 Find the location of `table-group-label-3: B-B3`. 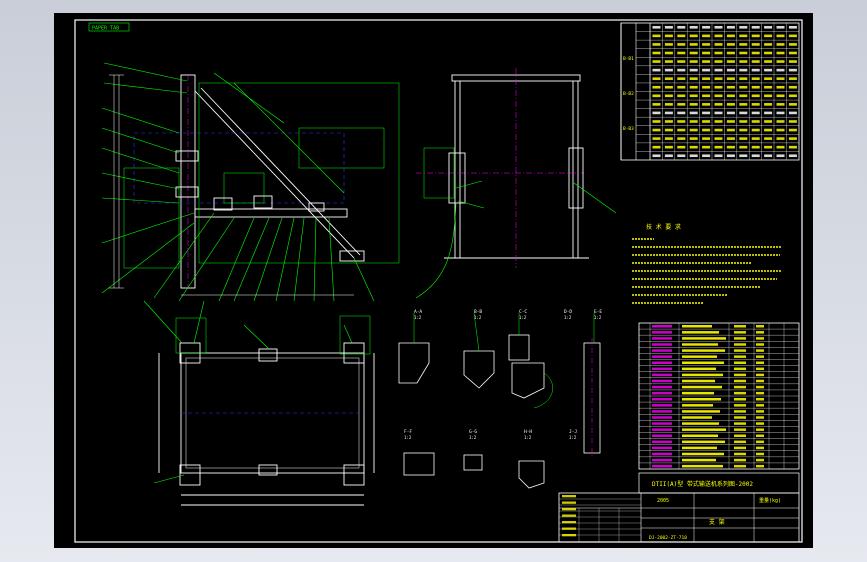

table-group-label-3: B-B3 is located at coordinates (628, 129).